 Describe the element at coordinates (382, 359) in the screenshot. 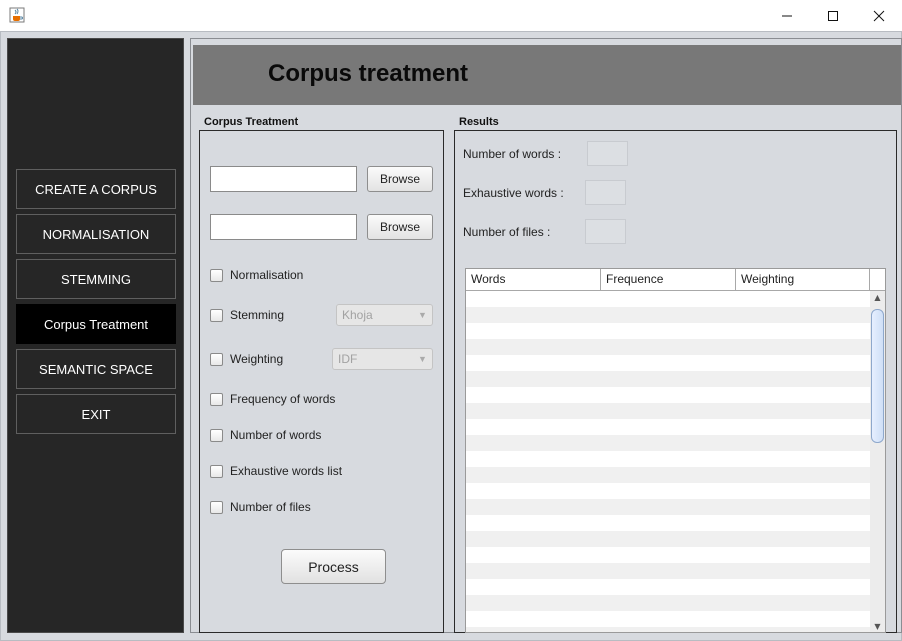

I see `weighting-method-select: IDF ▼` at that location.